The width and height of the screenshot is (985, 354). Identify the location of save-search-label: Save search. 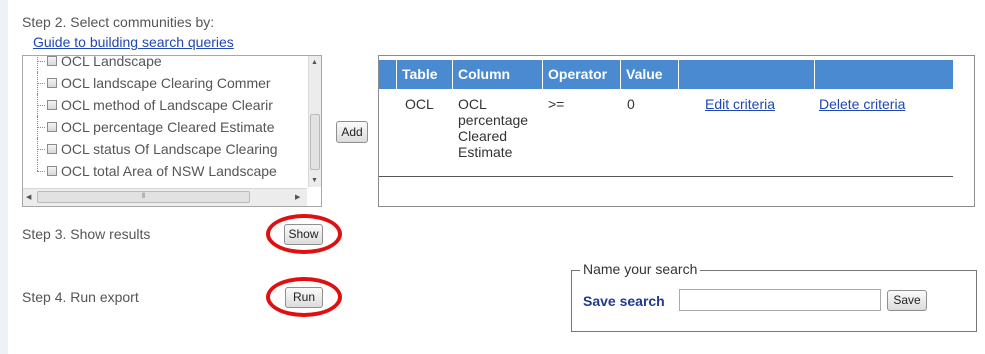
(624, 301).